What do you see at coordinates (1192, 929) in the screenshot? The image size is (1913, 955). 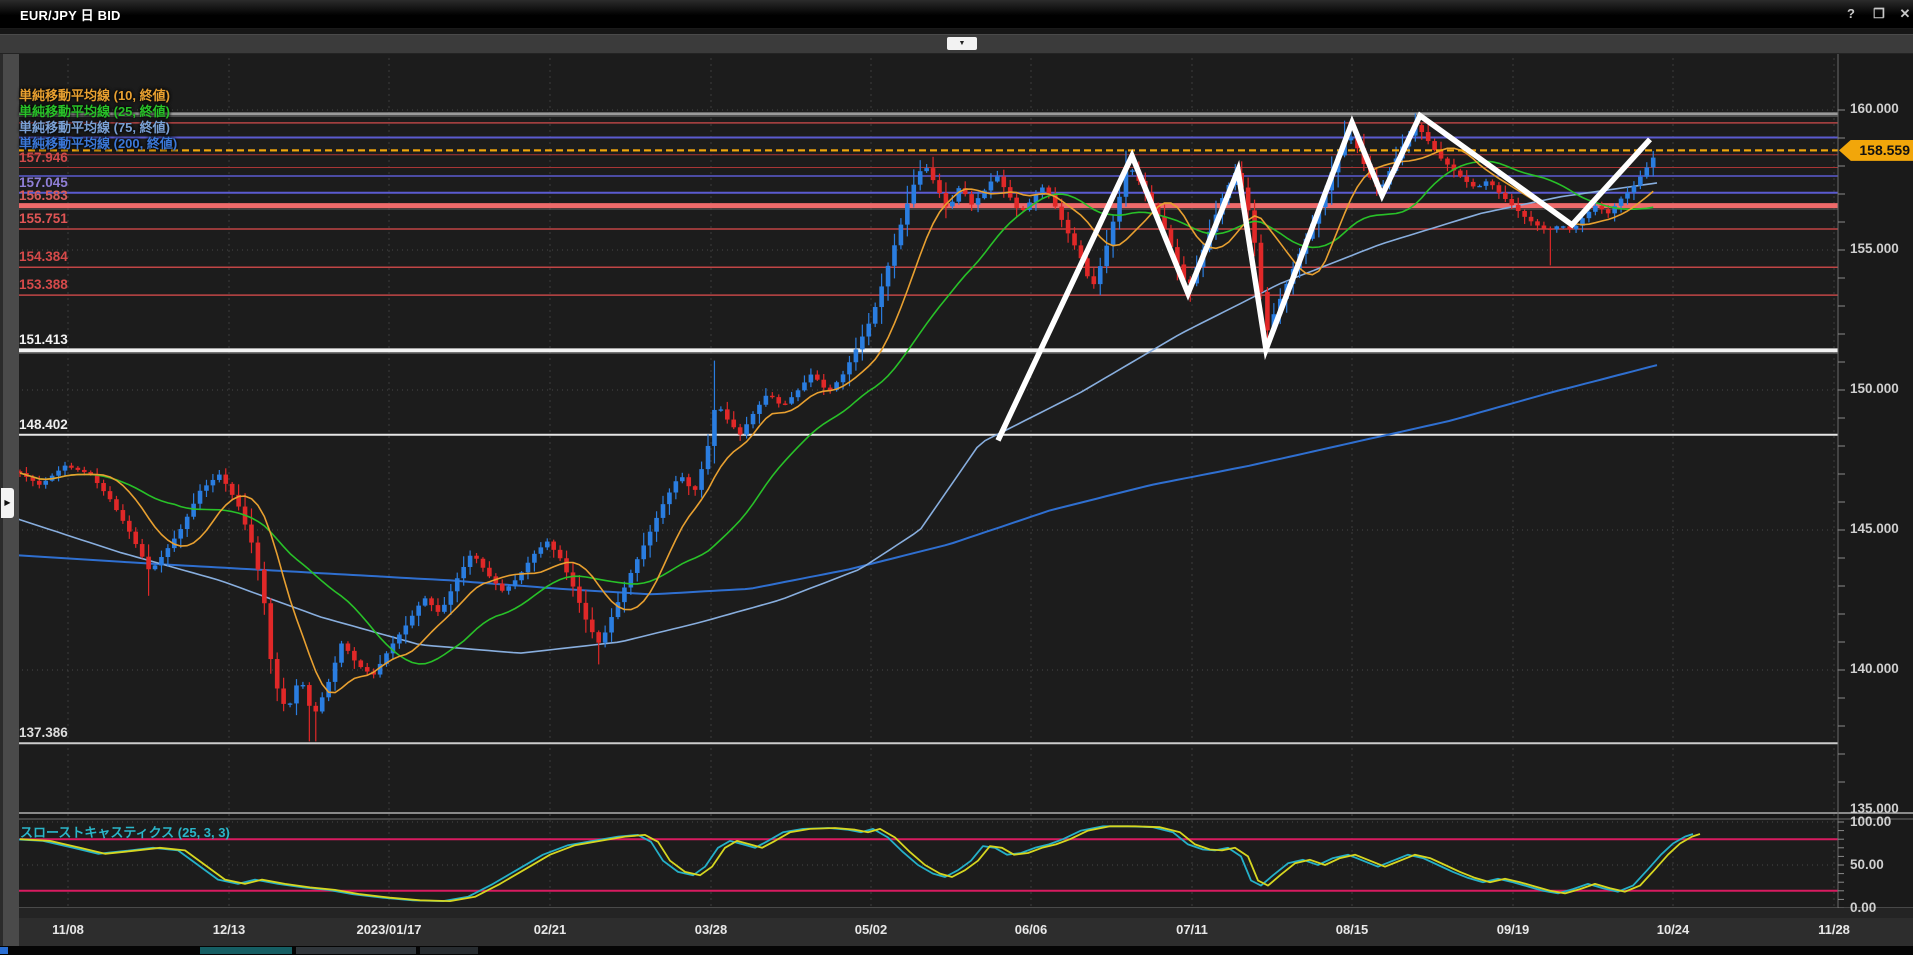 I see `date-tick-label: 07/11` at bounding box center [1192, 929].